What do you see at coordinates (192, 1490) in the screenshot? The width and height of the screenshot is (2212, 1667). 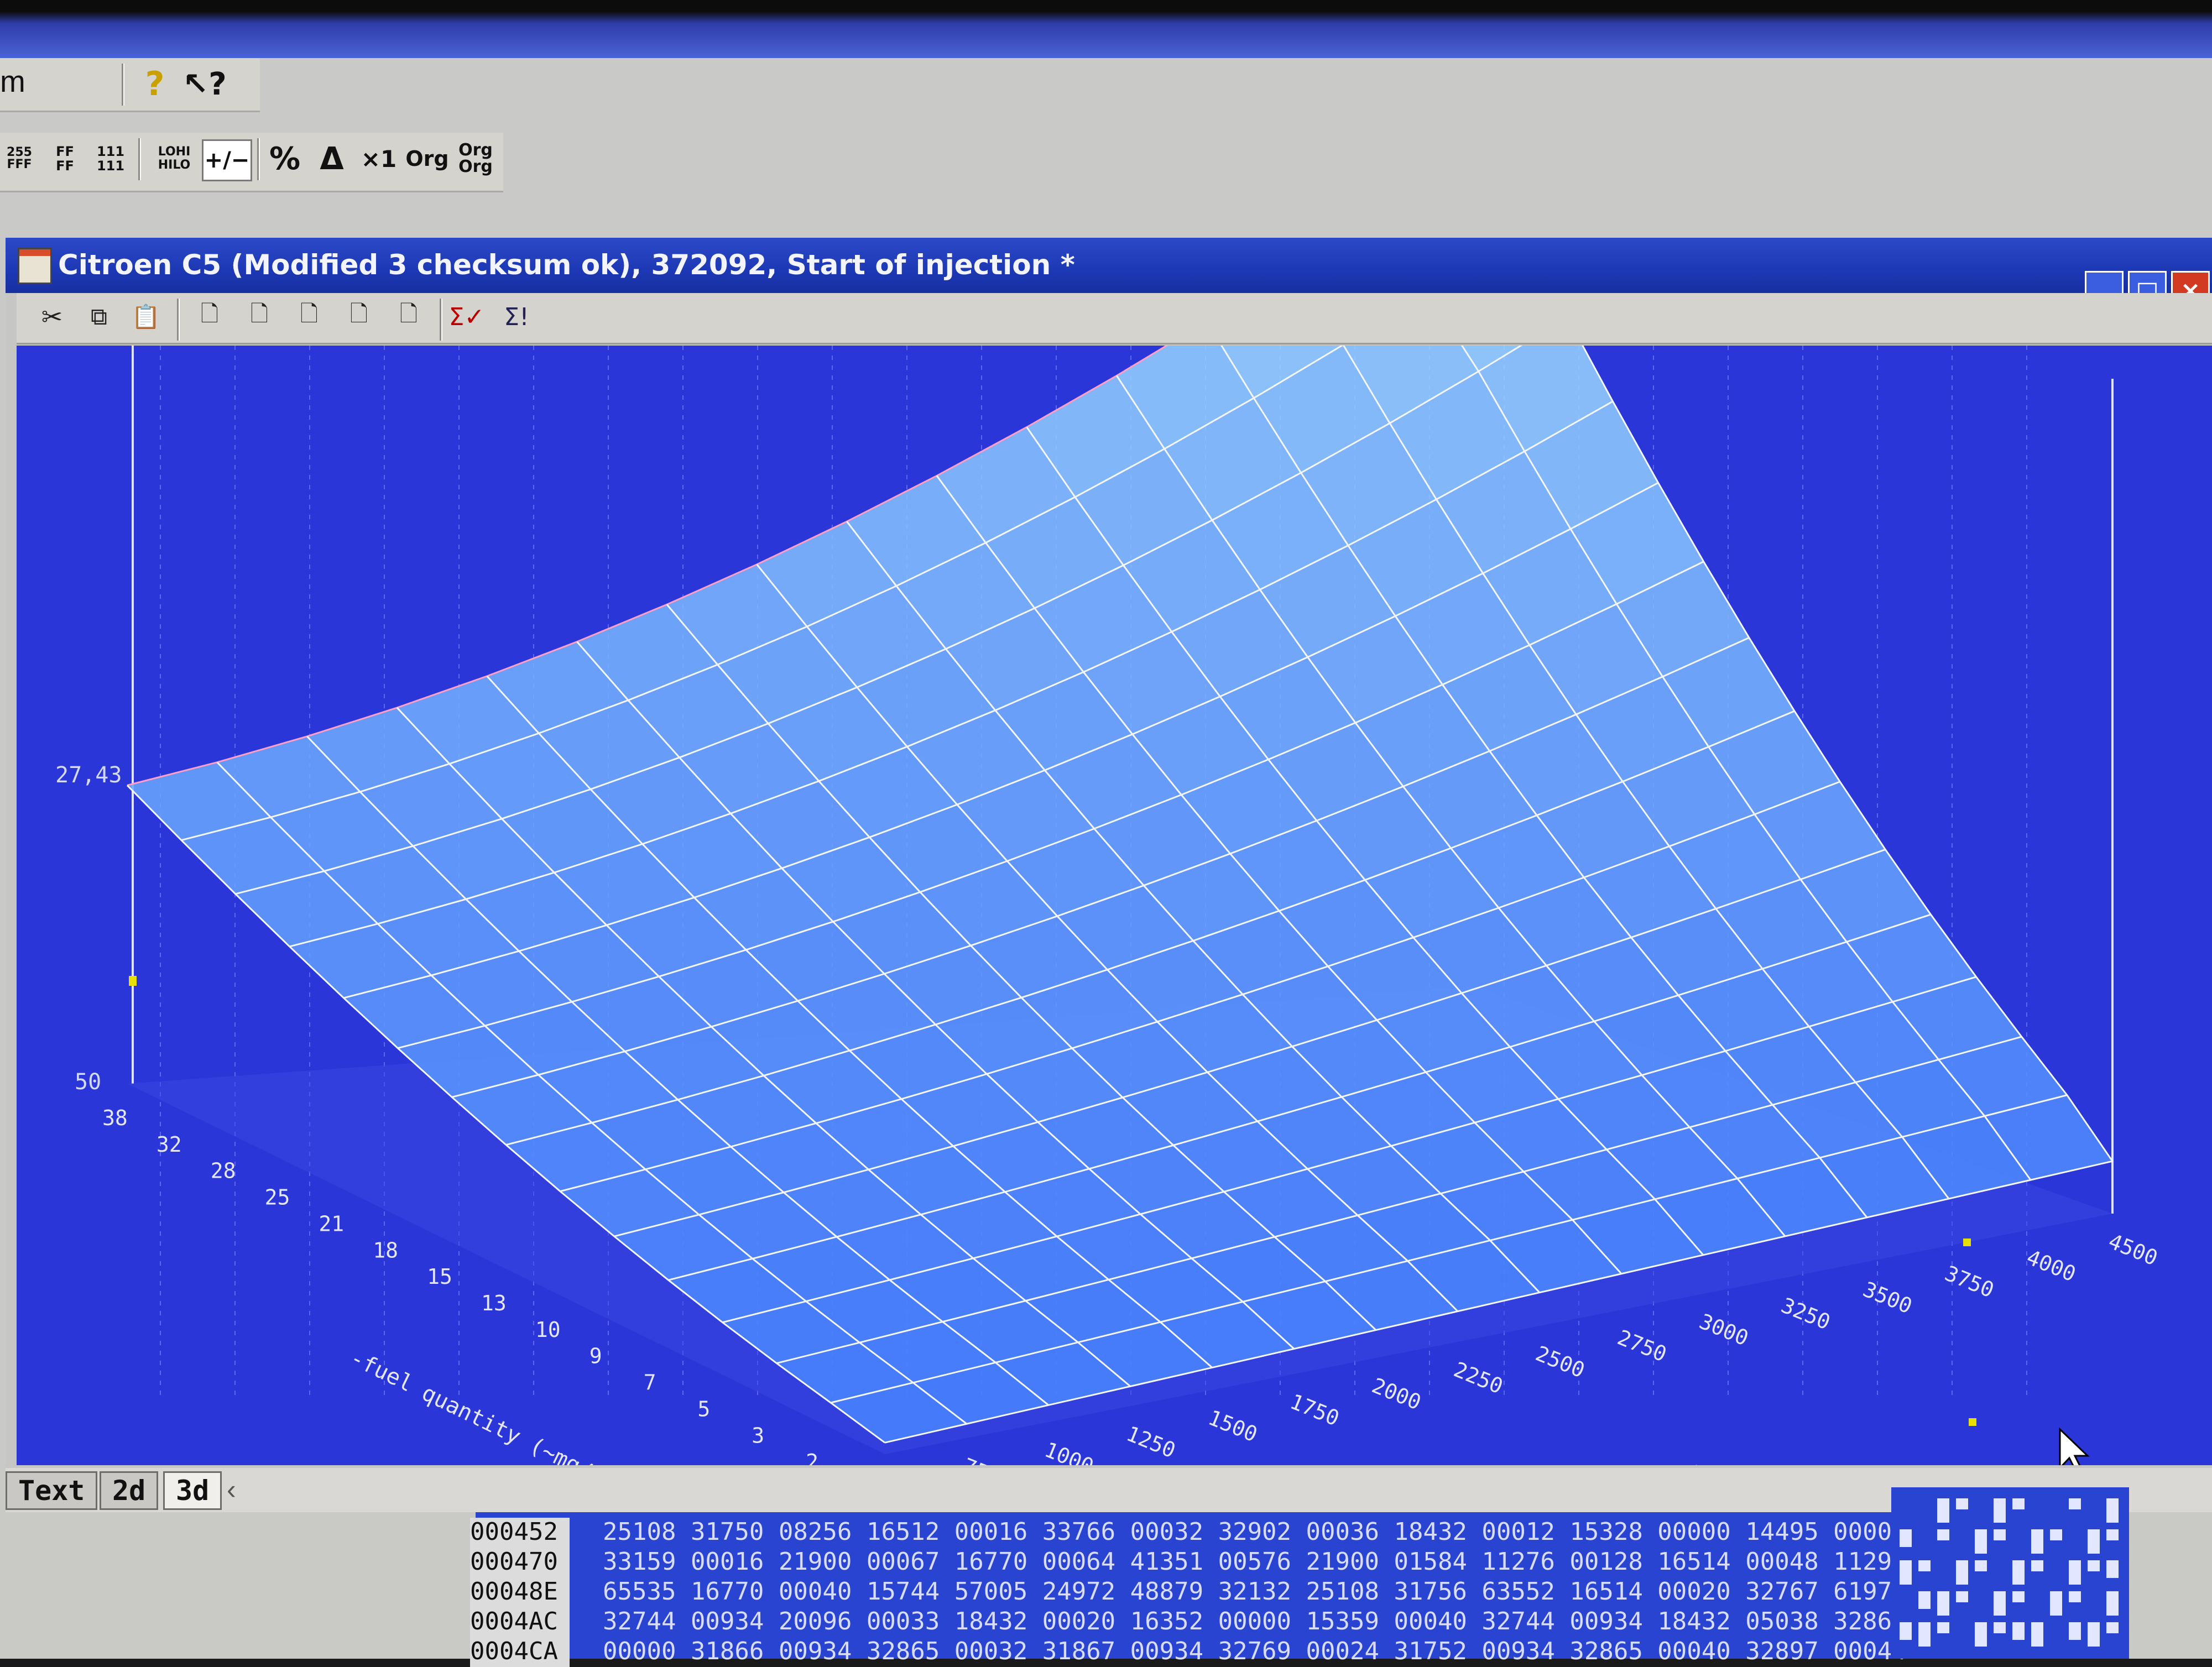 I see `tab-3d: 3d` at bounding box center [192, 1490].